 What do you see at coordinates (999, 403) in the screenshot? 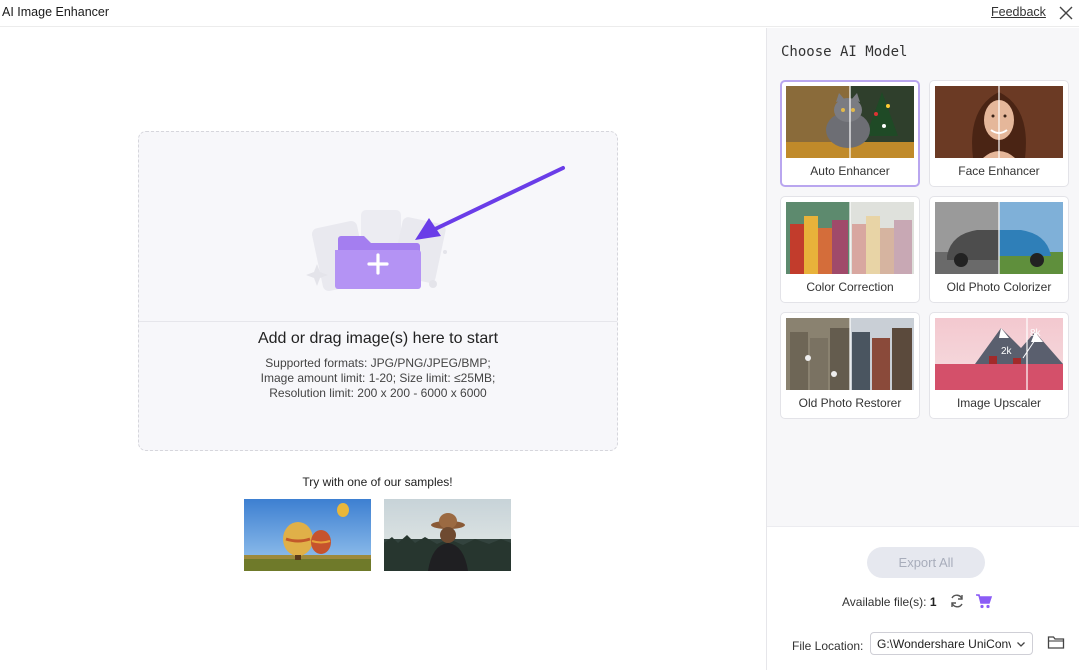
I see `model-label: Image Upscaler` at bounding box center [999, 403].